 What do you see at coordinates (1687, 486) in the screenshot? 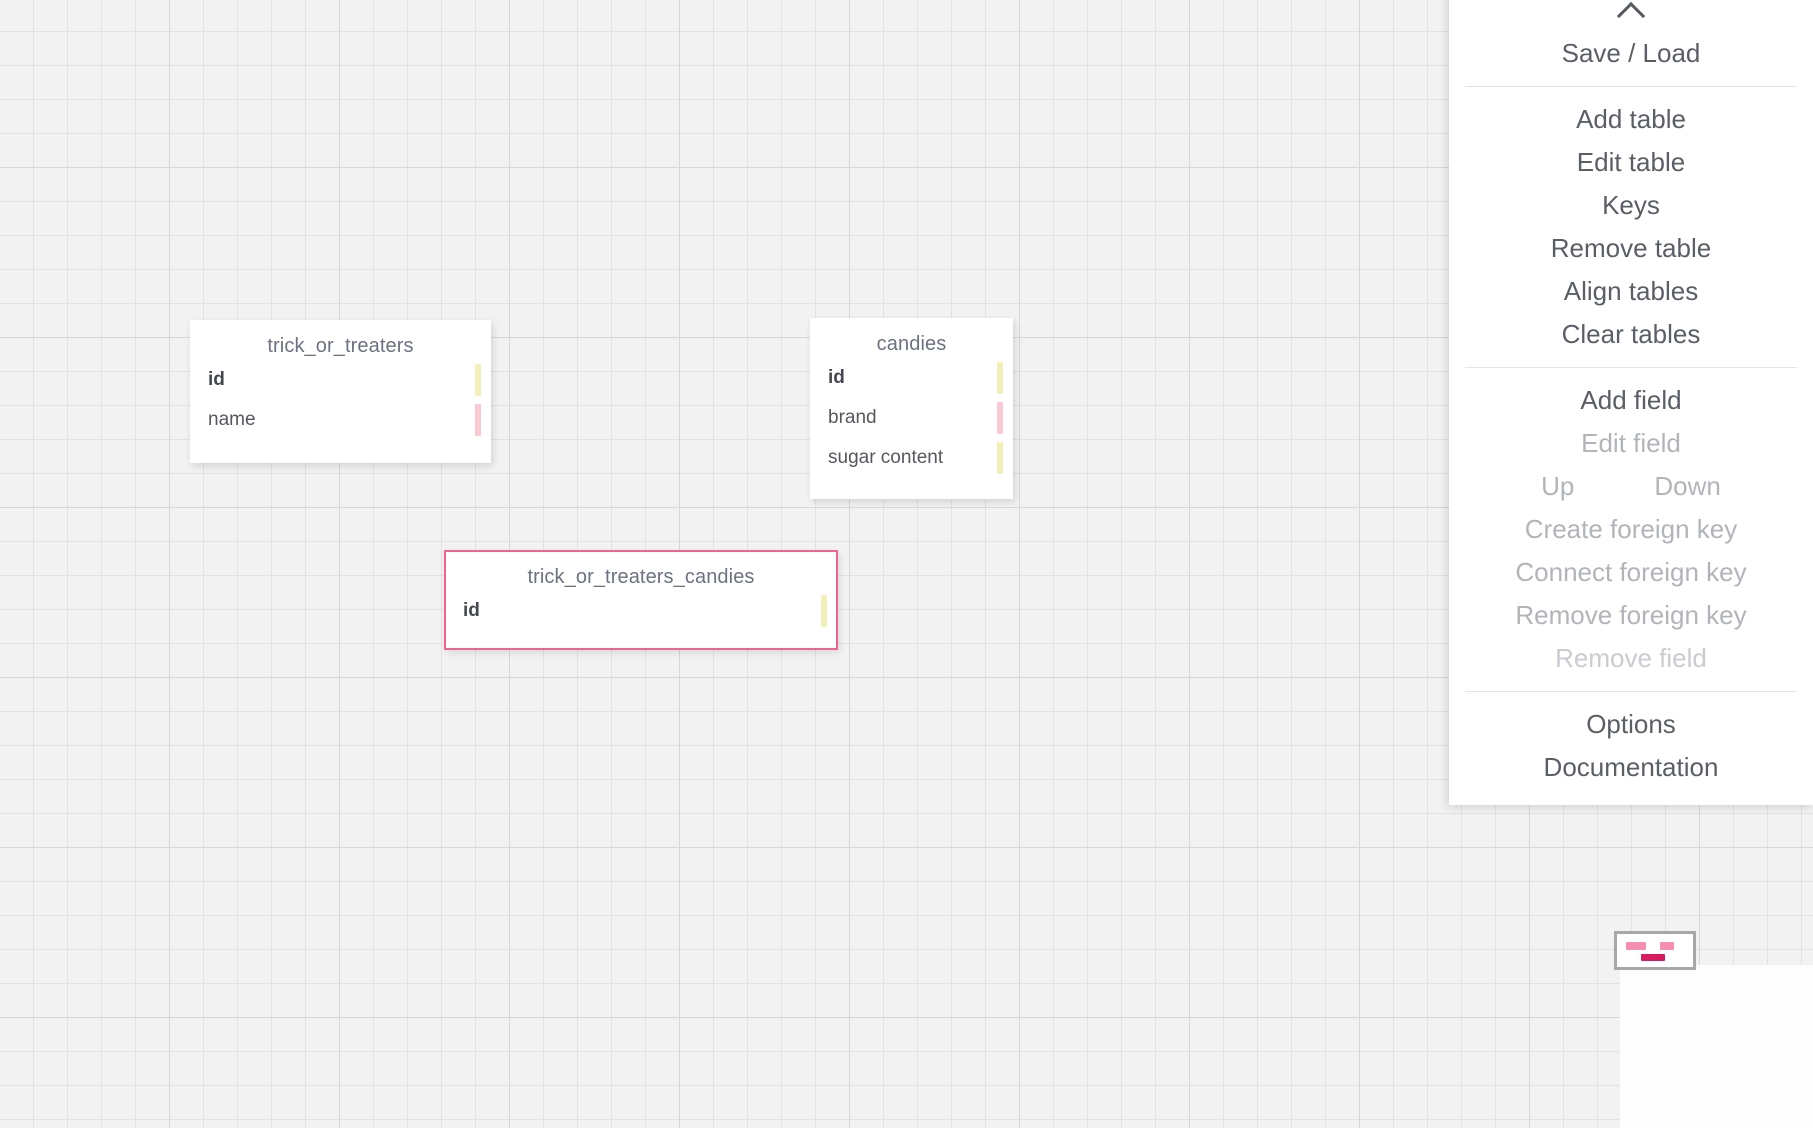
I see `menu-item-move-field-down: Down` at bounding box center [1687, 486].